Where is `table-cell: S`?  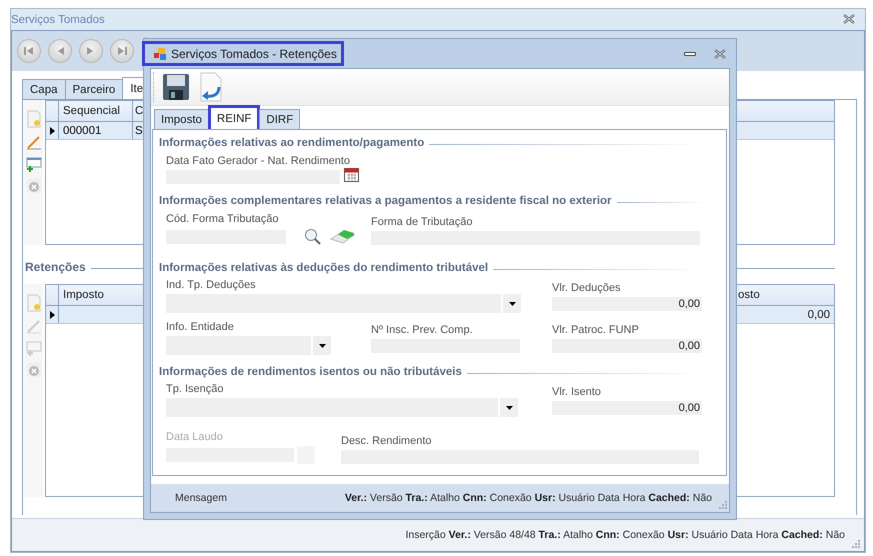
table-cell: S is located at coordinates (139, 130).